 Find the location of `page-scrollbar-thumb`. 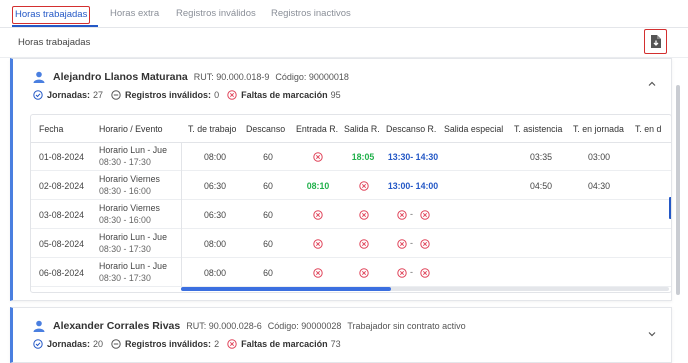

page-scrollbar-thumb is located at coordinates (678, 190).